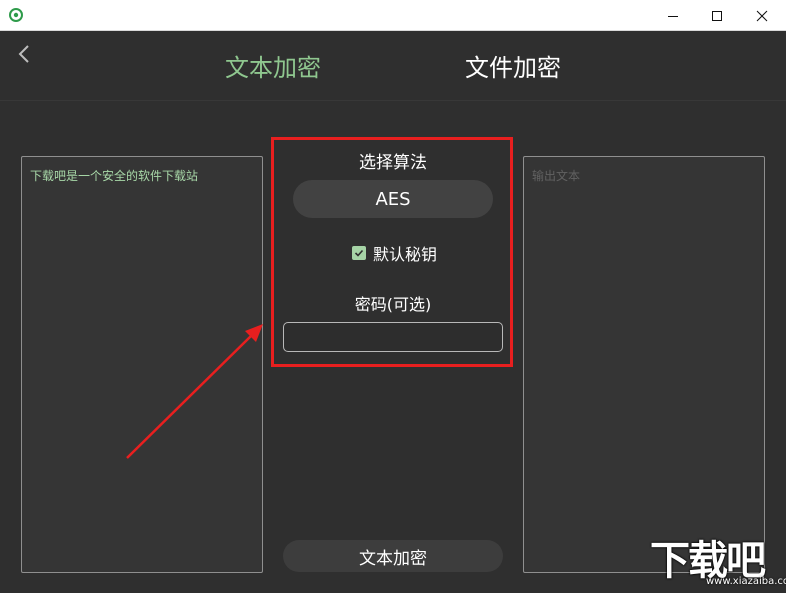 Image resolution: width=786 pixels, height=593 pixels. Describe the element at coordinates (114, 176) in the screenshot. I see `input-text: 下载吧是一个安全的软件下载站` at that location.